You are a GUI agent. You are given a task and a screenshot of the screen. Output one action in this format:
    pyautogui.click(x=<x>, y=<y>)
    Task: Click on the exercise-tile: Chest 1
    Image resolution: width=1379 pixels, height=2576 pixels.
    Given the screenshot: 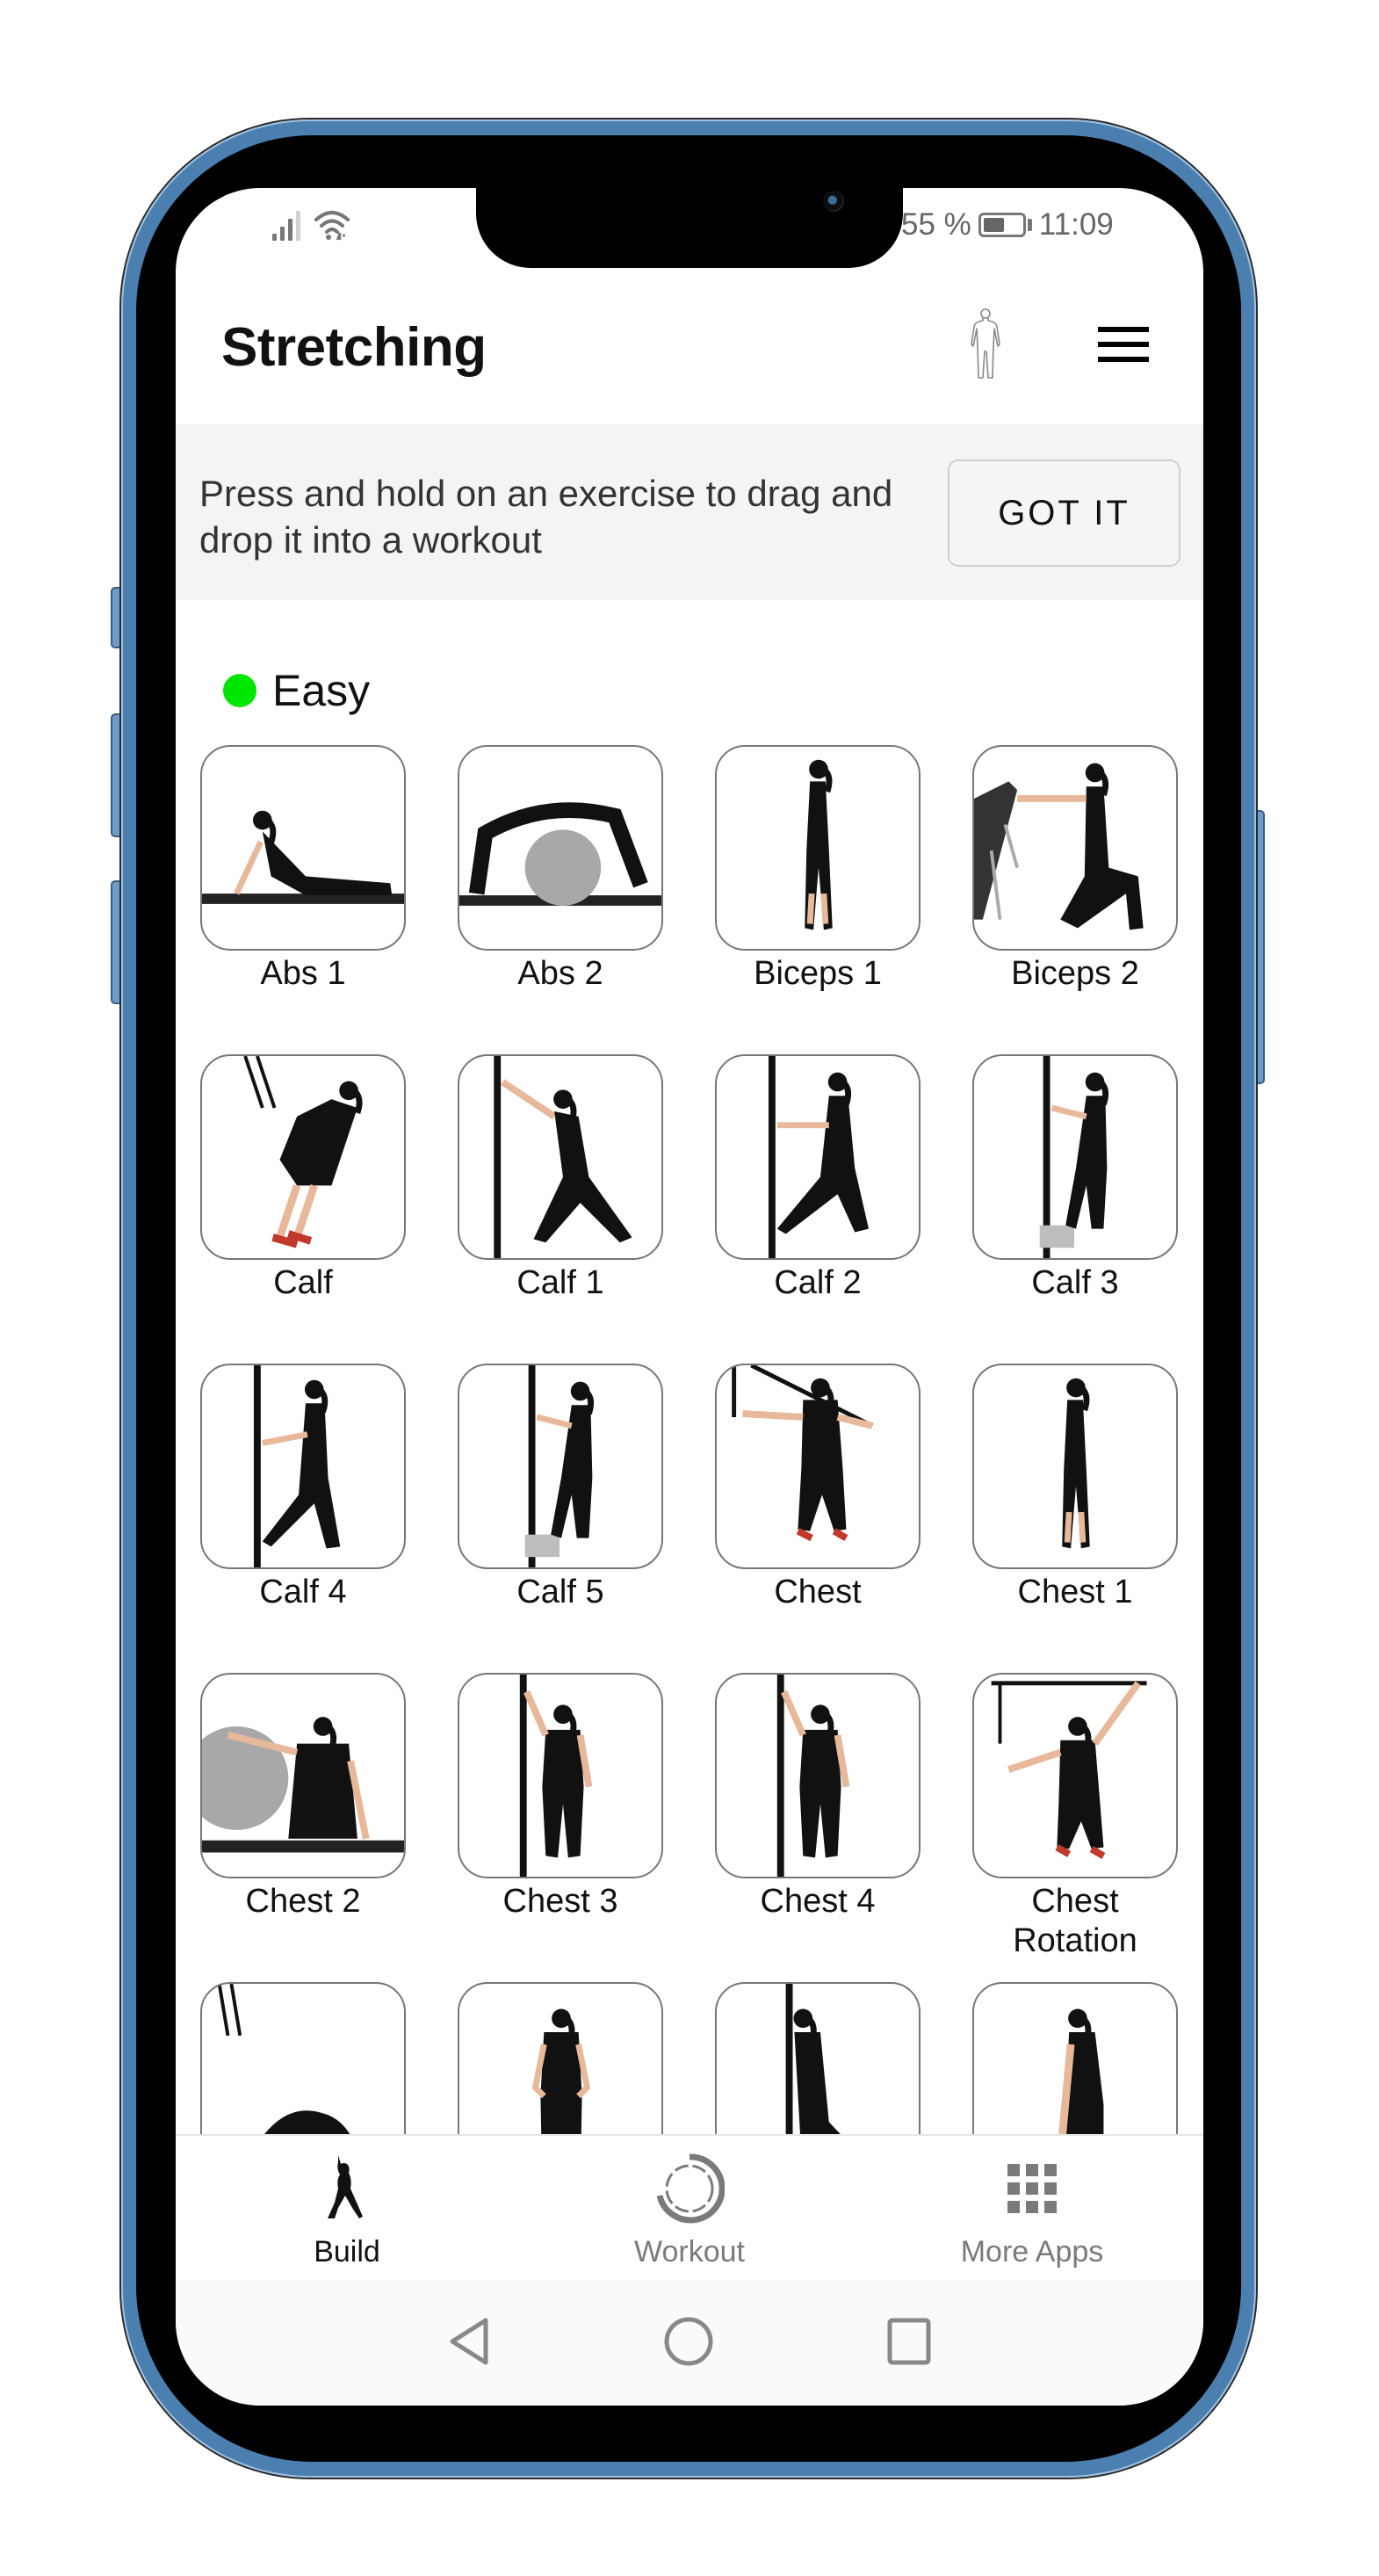 What is the action you would take?
    pyautogui.click(x=1075, y=1488)
    